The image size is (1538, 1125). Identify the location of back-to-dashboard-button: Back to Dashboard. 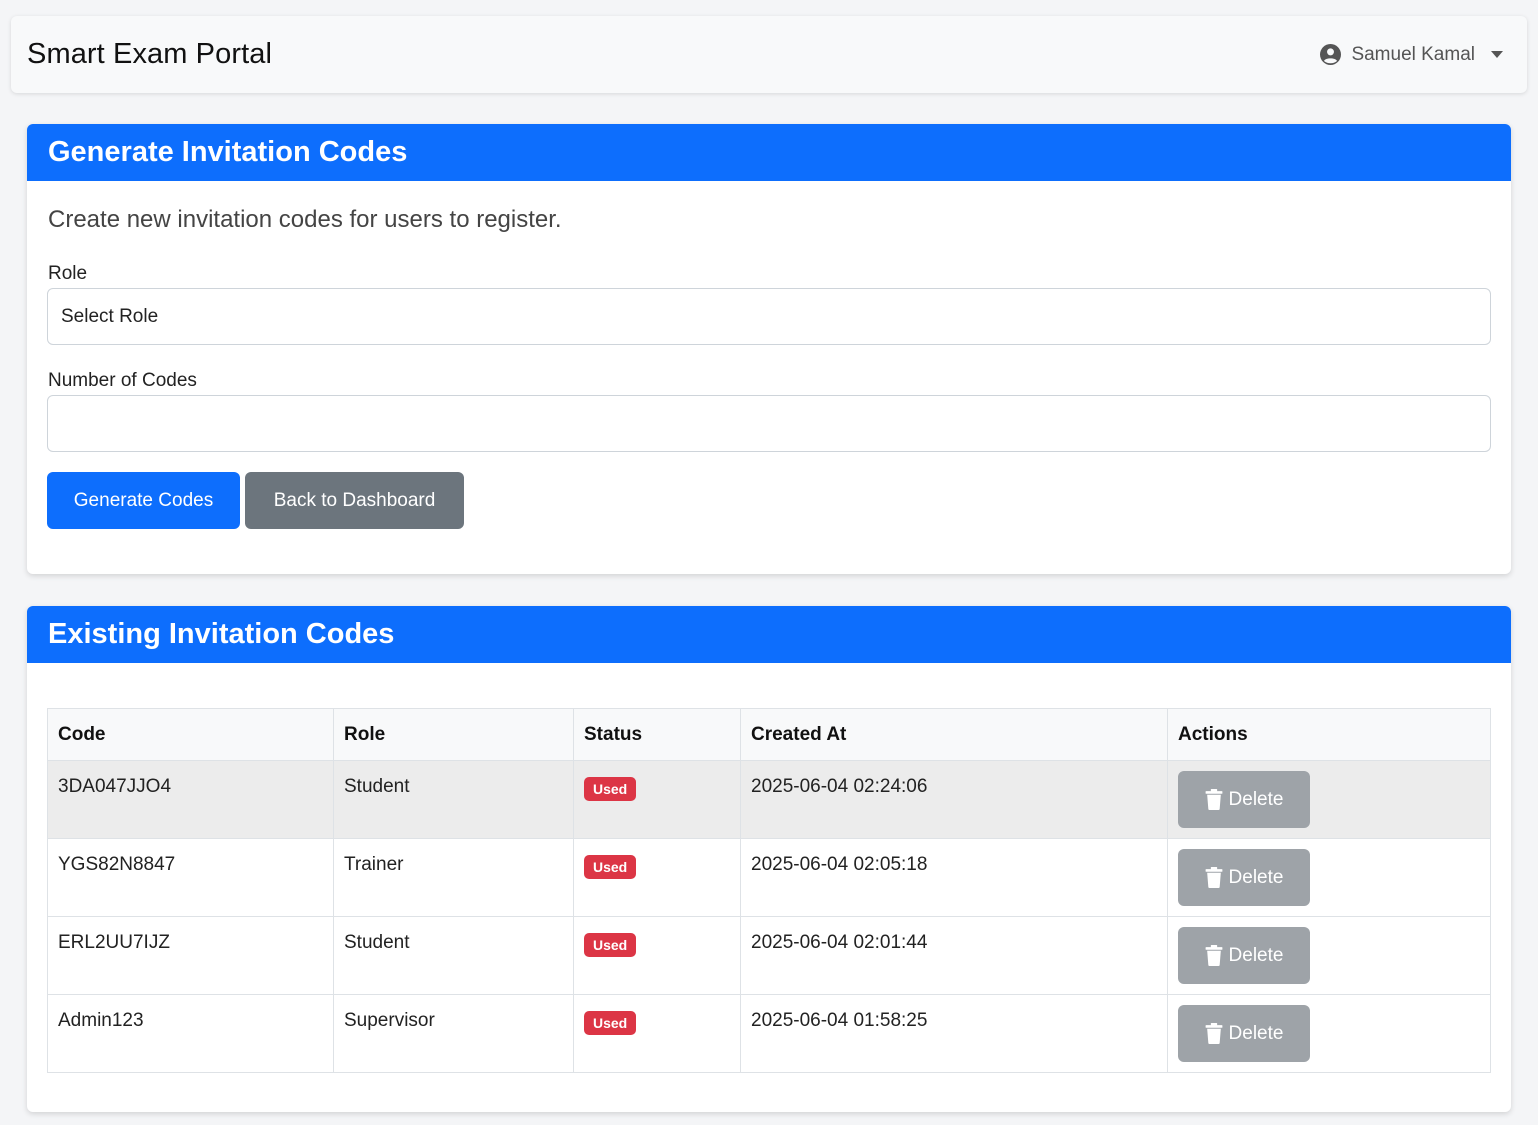
(354, 500).